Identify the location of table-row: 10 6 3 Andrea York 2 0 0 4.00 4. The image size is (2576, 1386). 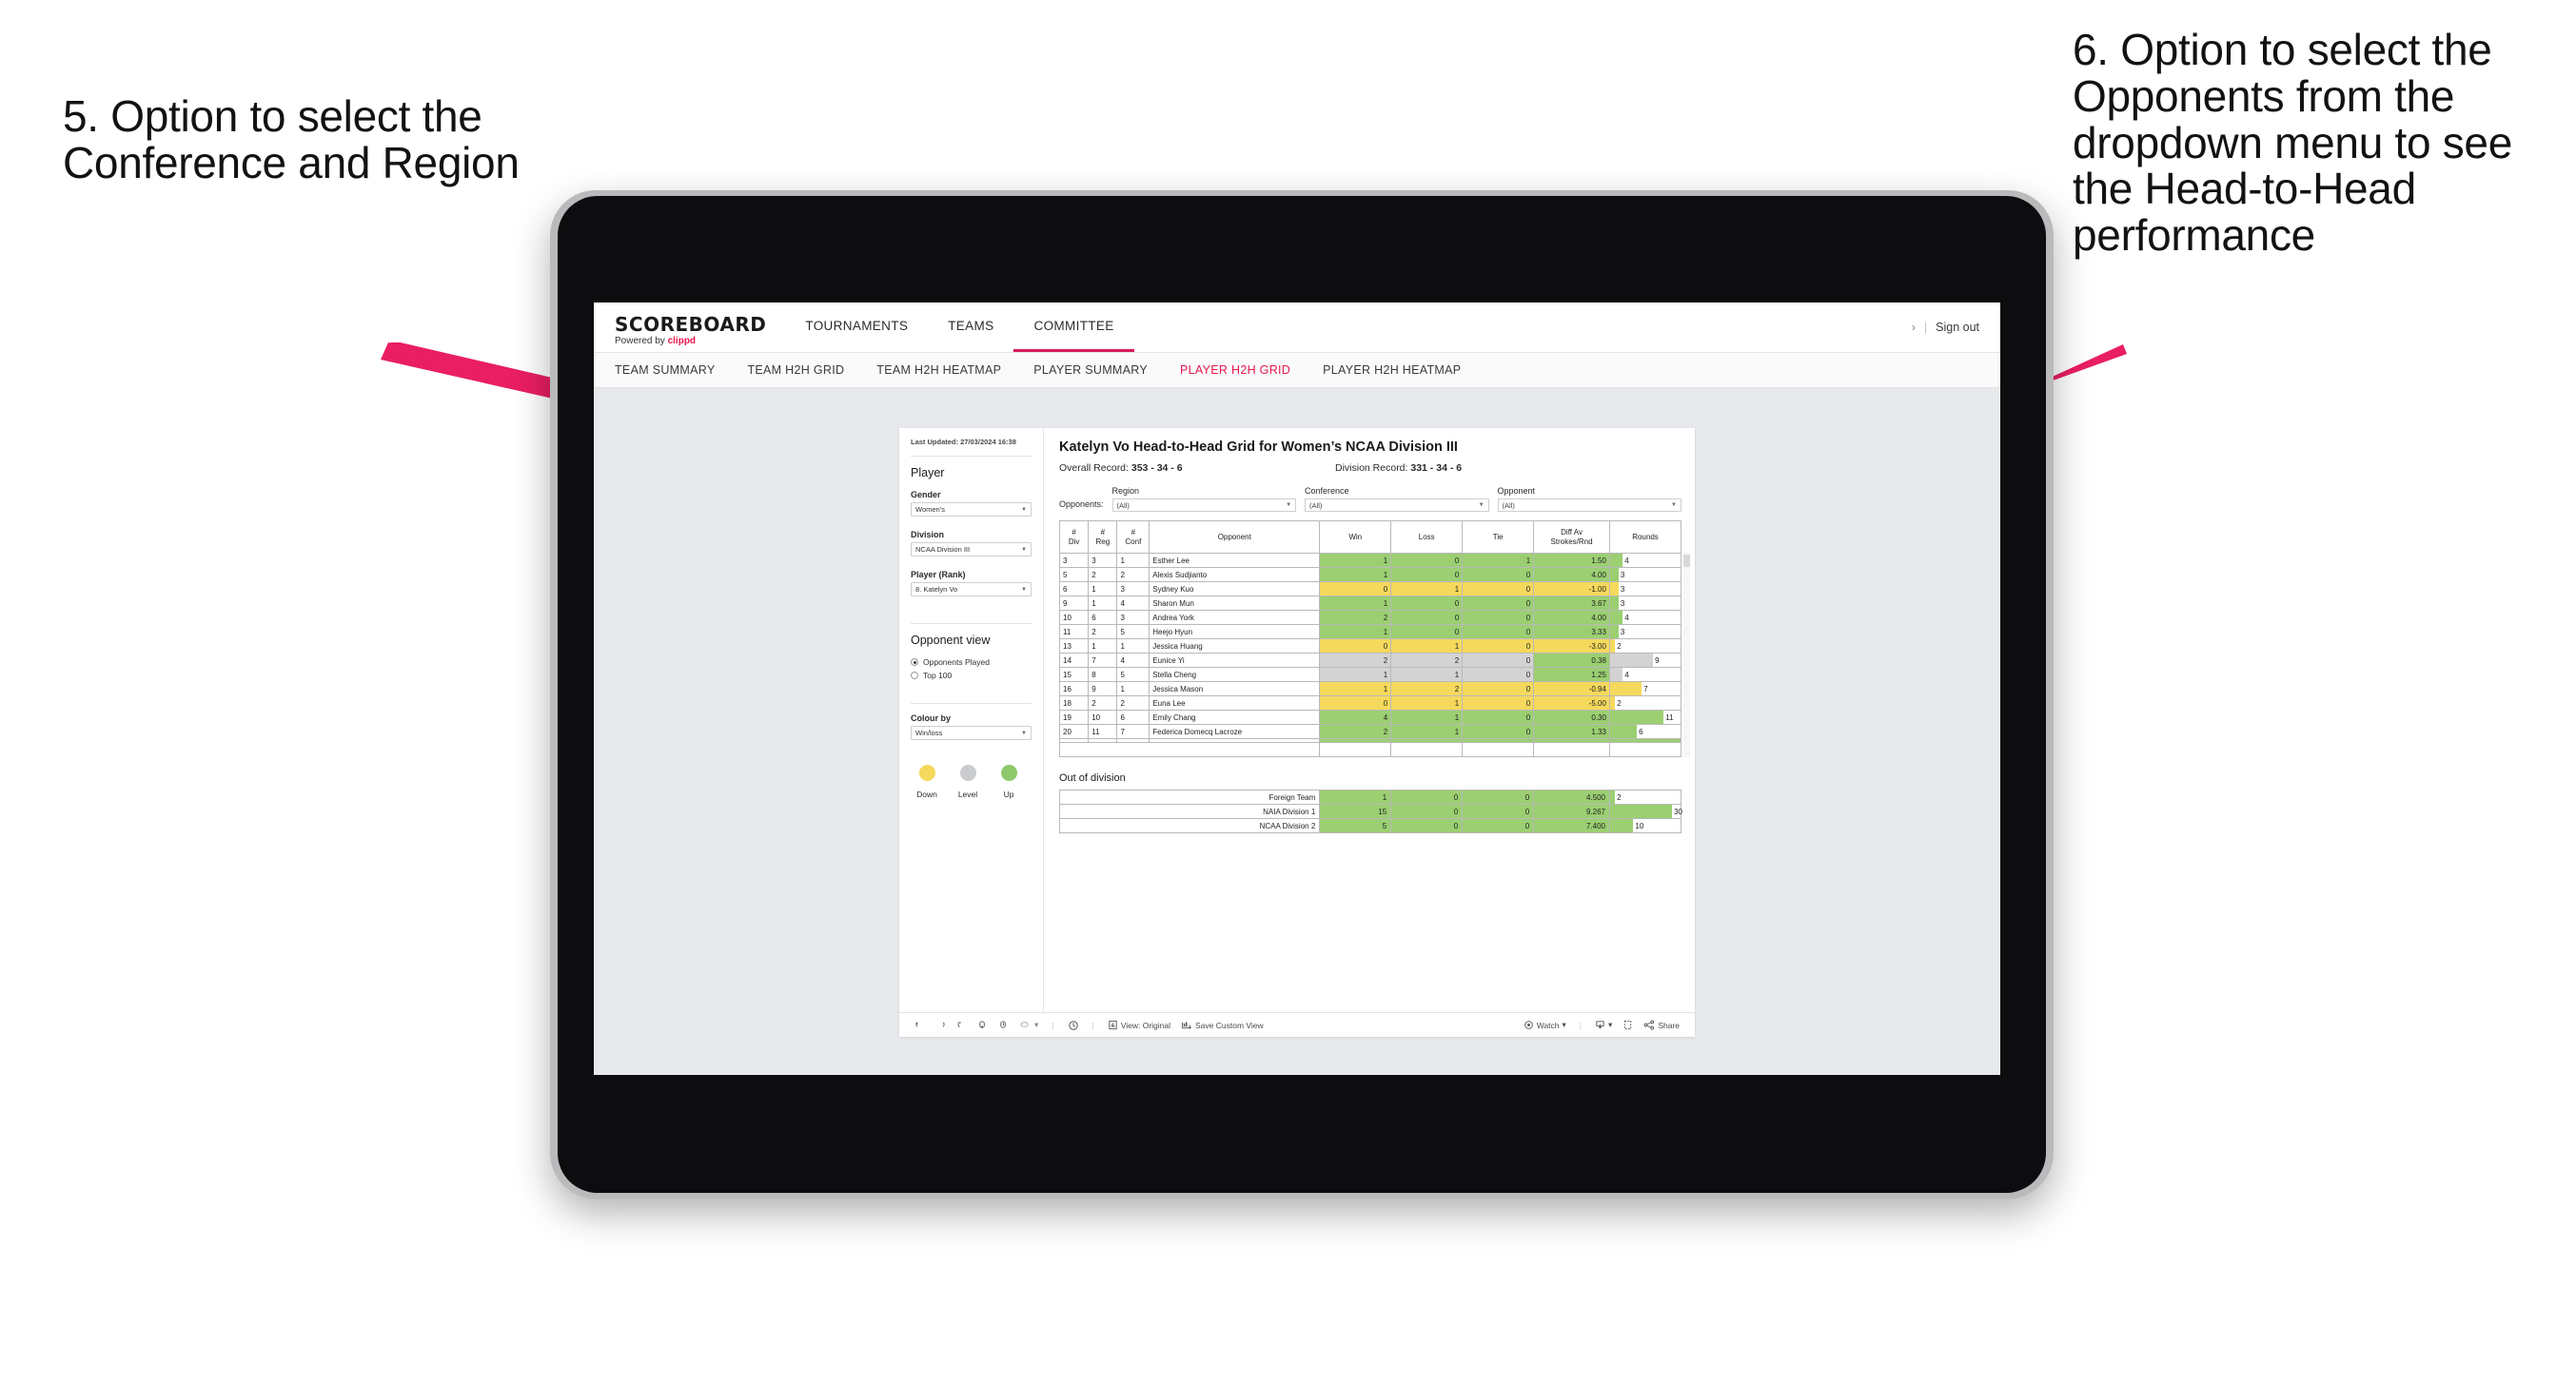
(1370, 617).